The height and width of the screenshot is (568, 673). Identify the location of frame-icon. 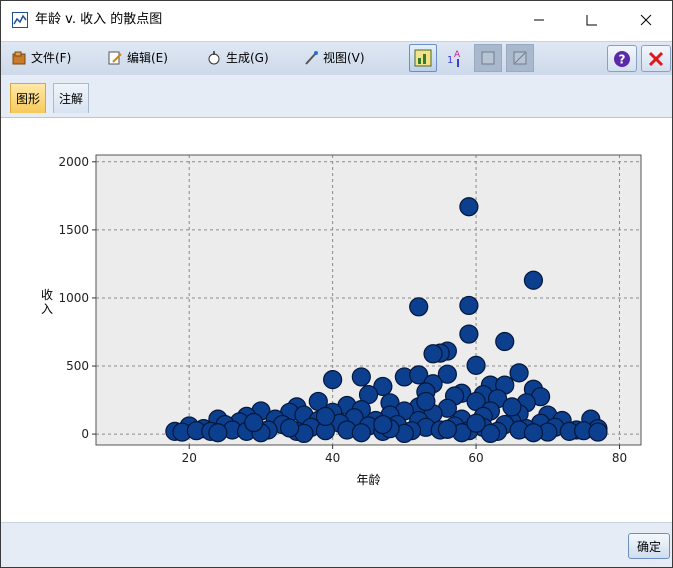
(488, 58).